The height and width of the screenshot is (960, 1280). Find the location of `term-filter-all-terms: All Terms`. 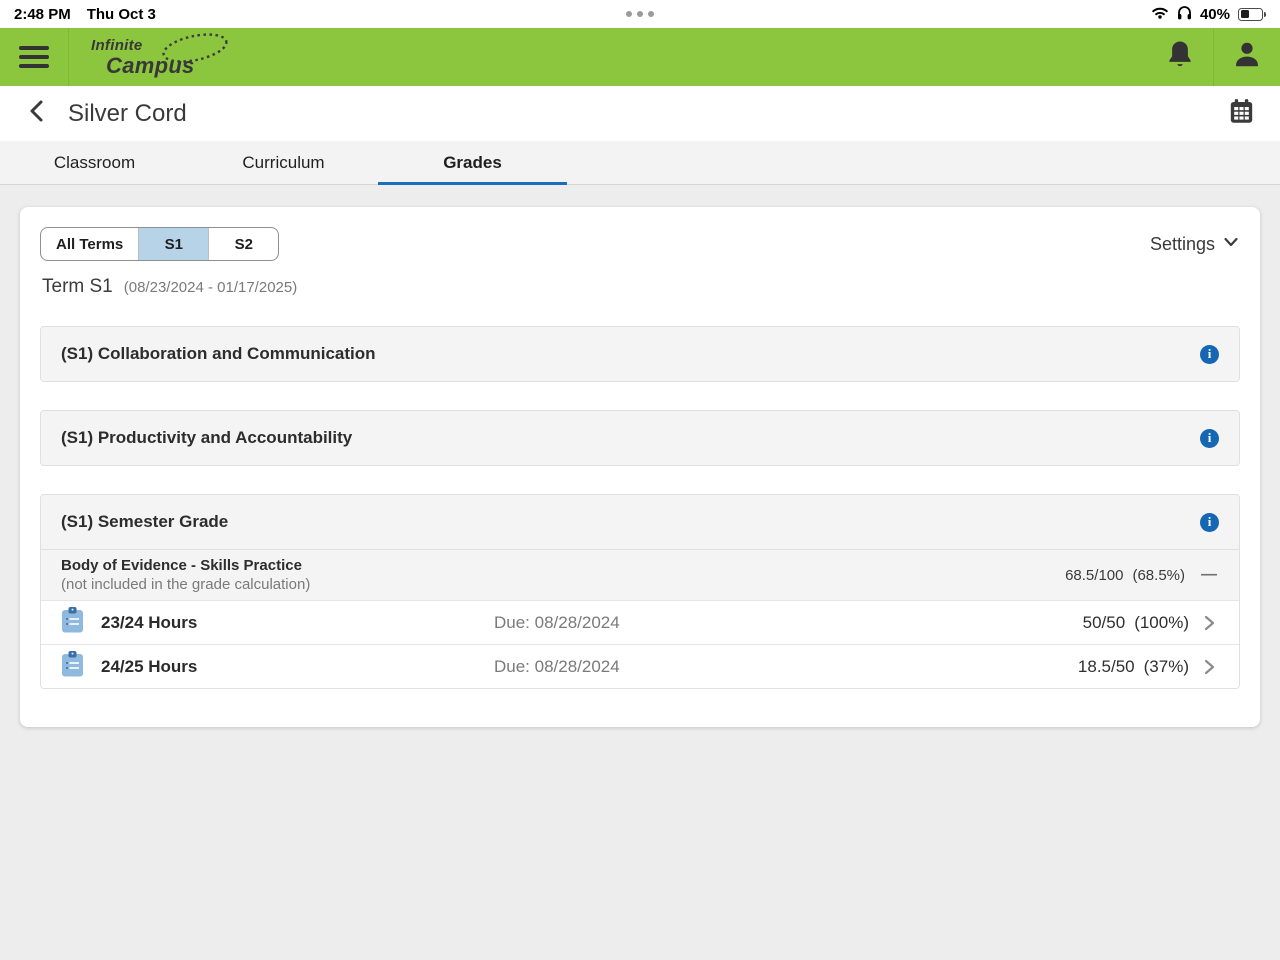

term-filter-all-terms: All Terms is located at coordinates (89, 244).